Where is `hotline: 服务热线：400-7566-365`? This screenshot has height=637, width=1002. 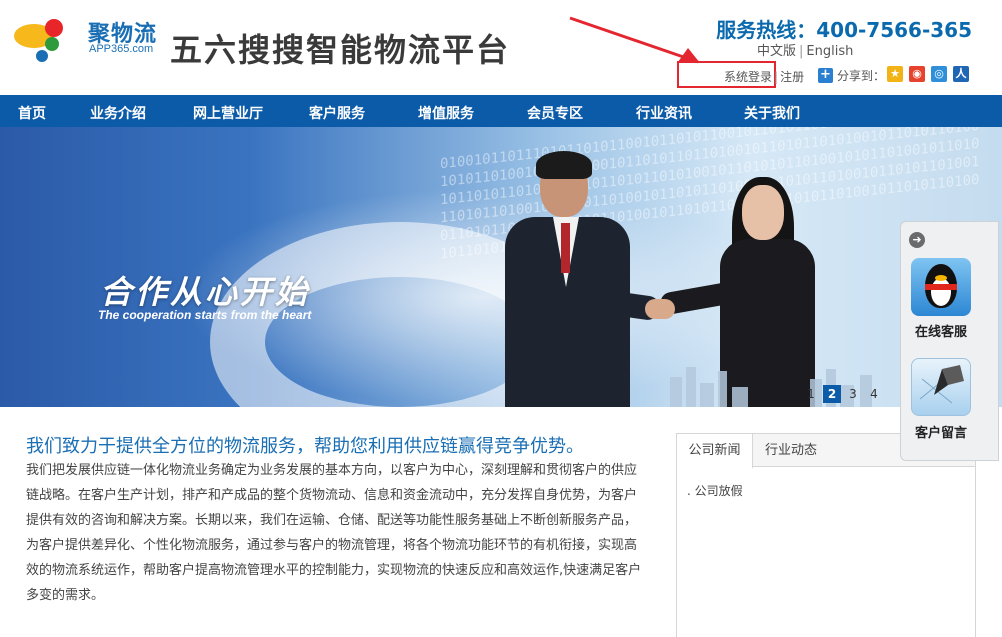 hotline: 服务热线：400-7566-365 is located at coordinates (844, 30).